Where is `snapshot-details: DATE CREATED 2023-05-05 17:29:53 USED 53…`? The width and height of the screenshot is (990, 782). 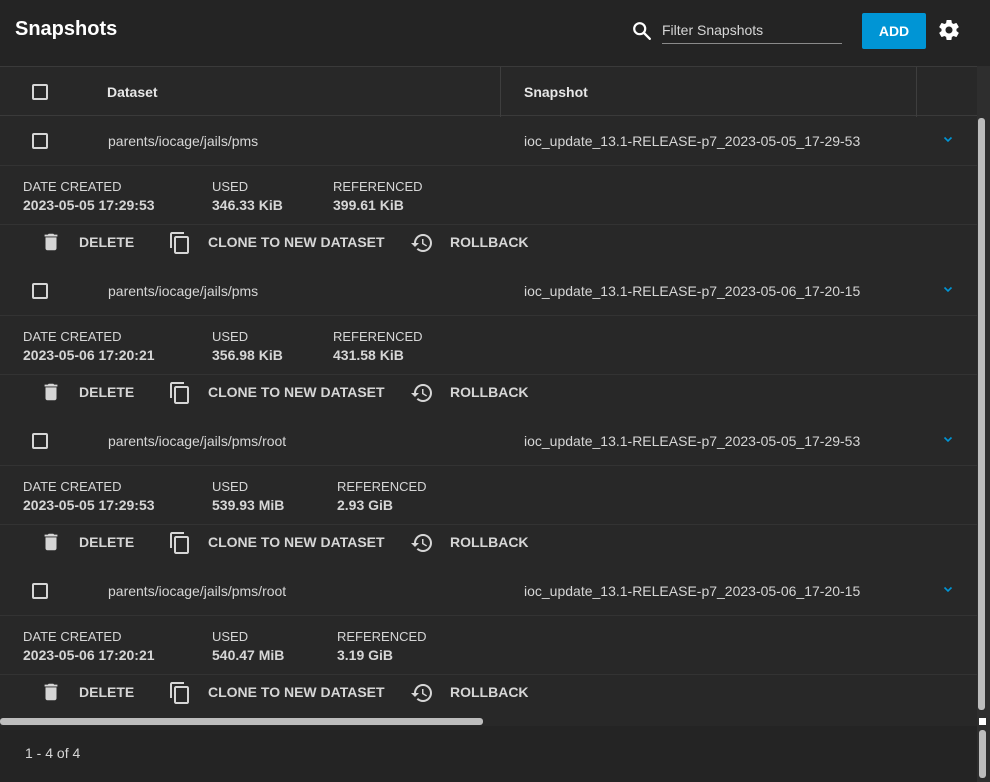 snapshot-details: DATE CREATED 2023-05-05 17:29:53 USED 53… is located at coordinates (488, 495).